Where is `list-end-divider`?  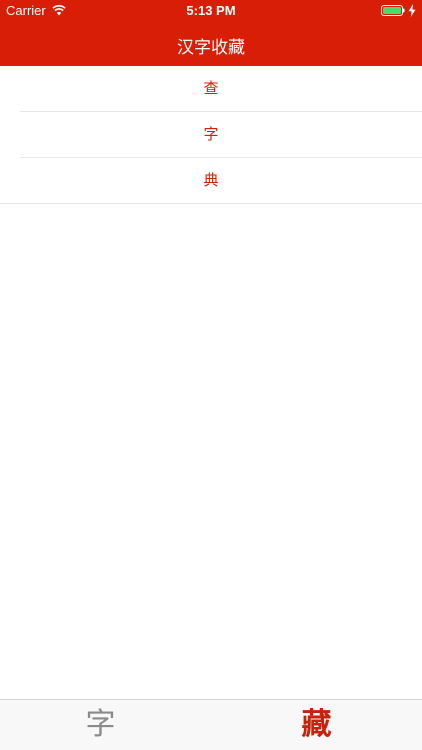
list-end-divider is located at coordinates (211, 203).